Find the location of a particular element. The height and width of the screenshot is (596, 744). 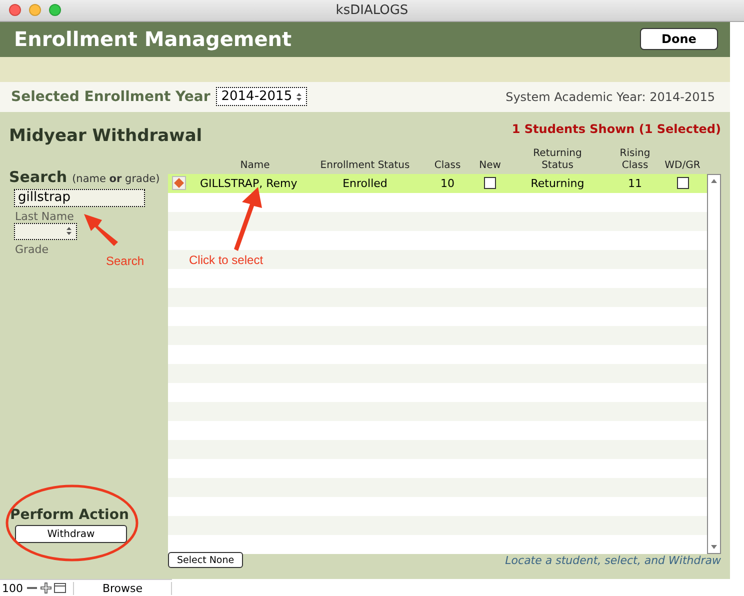

page-title: Enrollment Management is located at coordinates (153, 39).